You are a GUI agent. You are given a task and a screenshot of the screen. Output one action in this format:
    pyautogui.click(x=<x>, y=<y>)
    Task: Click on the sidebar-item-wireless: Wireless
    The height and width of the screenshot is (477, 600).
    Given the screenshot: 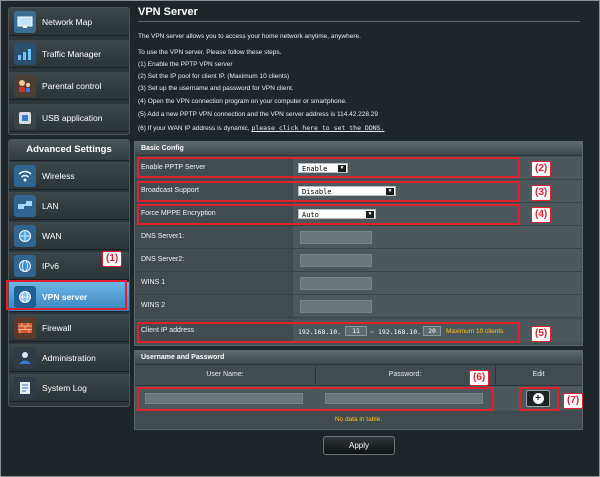 What is the action you would take?
    pyautogui.click(x=69, y=176)
    